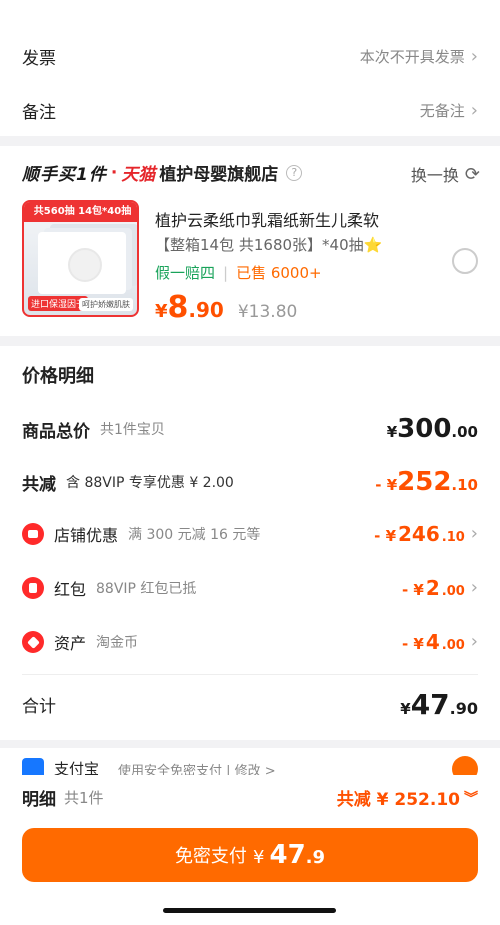 The image size is (500, 925). Describe the element at coordinates (117, 643) in the screenshot. I see `assets-sub: 淘金币` at that location.